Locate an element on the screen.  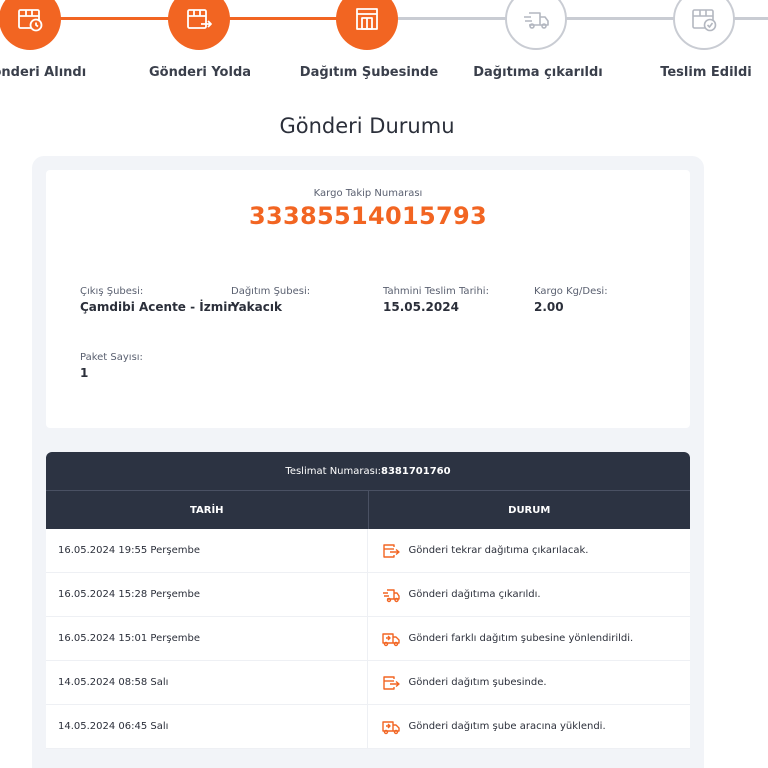
delivery-number-value: 8381701760 is located at coordinates (416, 471).